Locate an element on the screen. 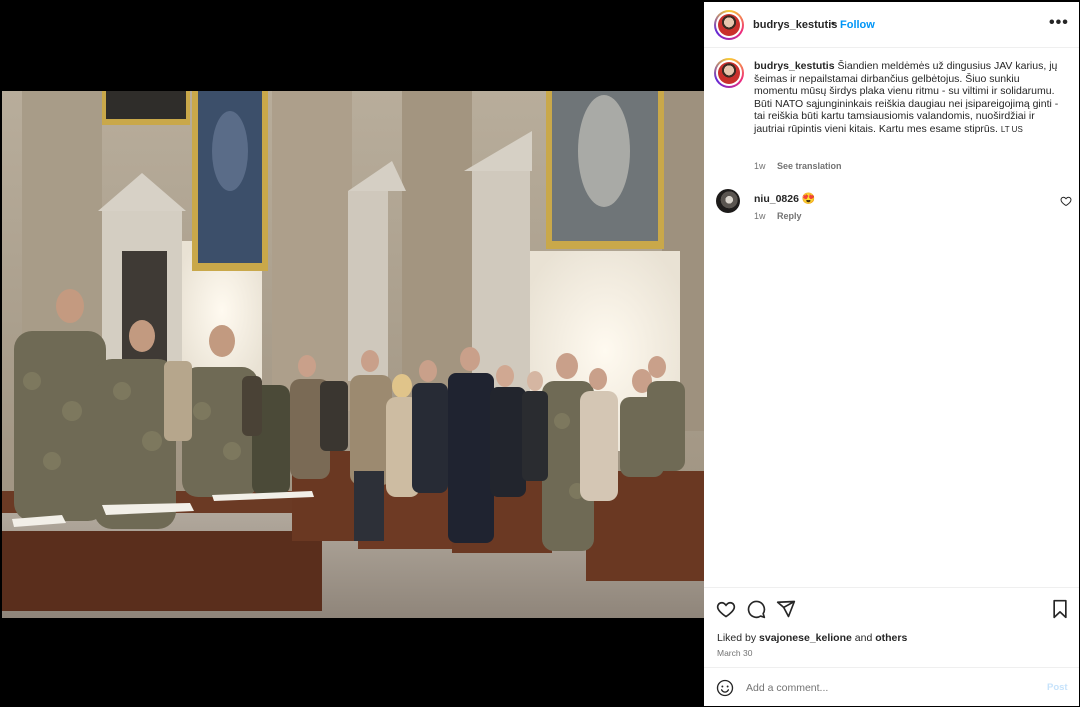 The width and height of the screenshot is (1080, 707). likes-user-link: svajonese_kelione is located at coordinates (805, 638).